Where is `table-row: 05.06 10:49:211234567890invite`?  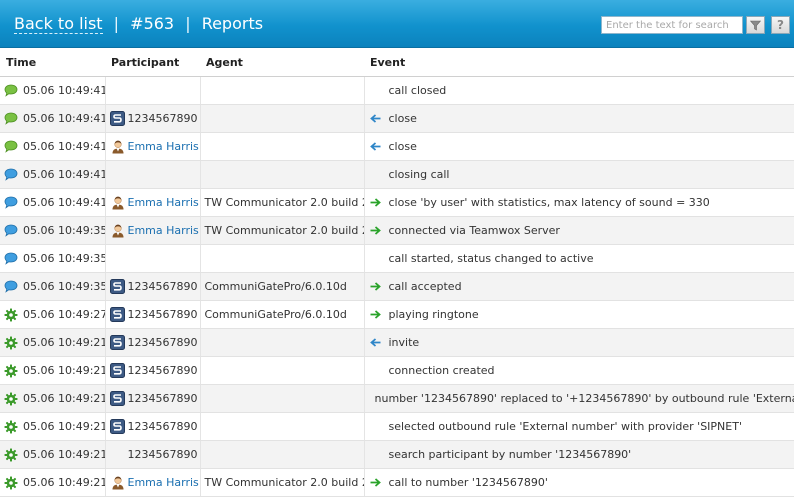 table-row: 05.06 10:49:211234567890invite is located at coordinates (397, 343).